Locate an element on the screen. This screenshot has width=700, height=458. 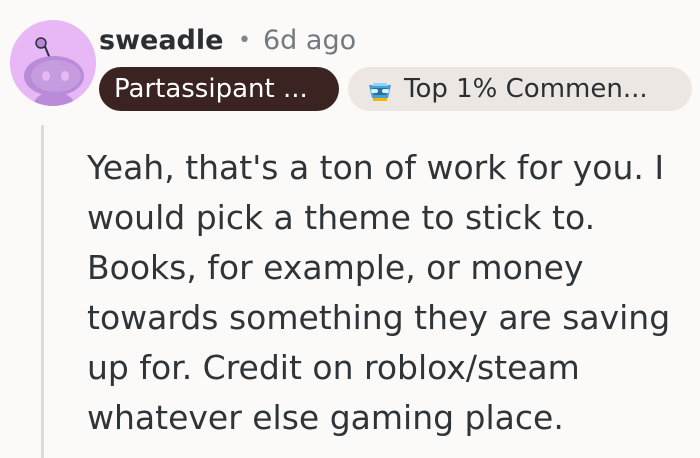
timestamp: 6d ago is located at coordinates (309, 41).